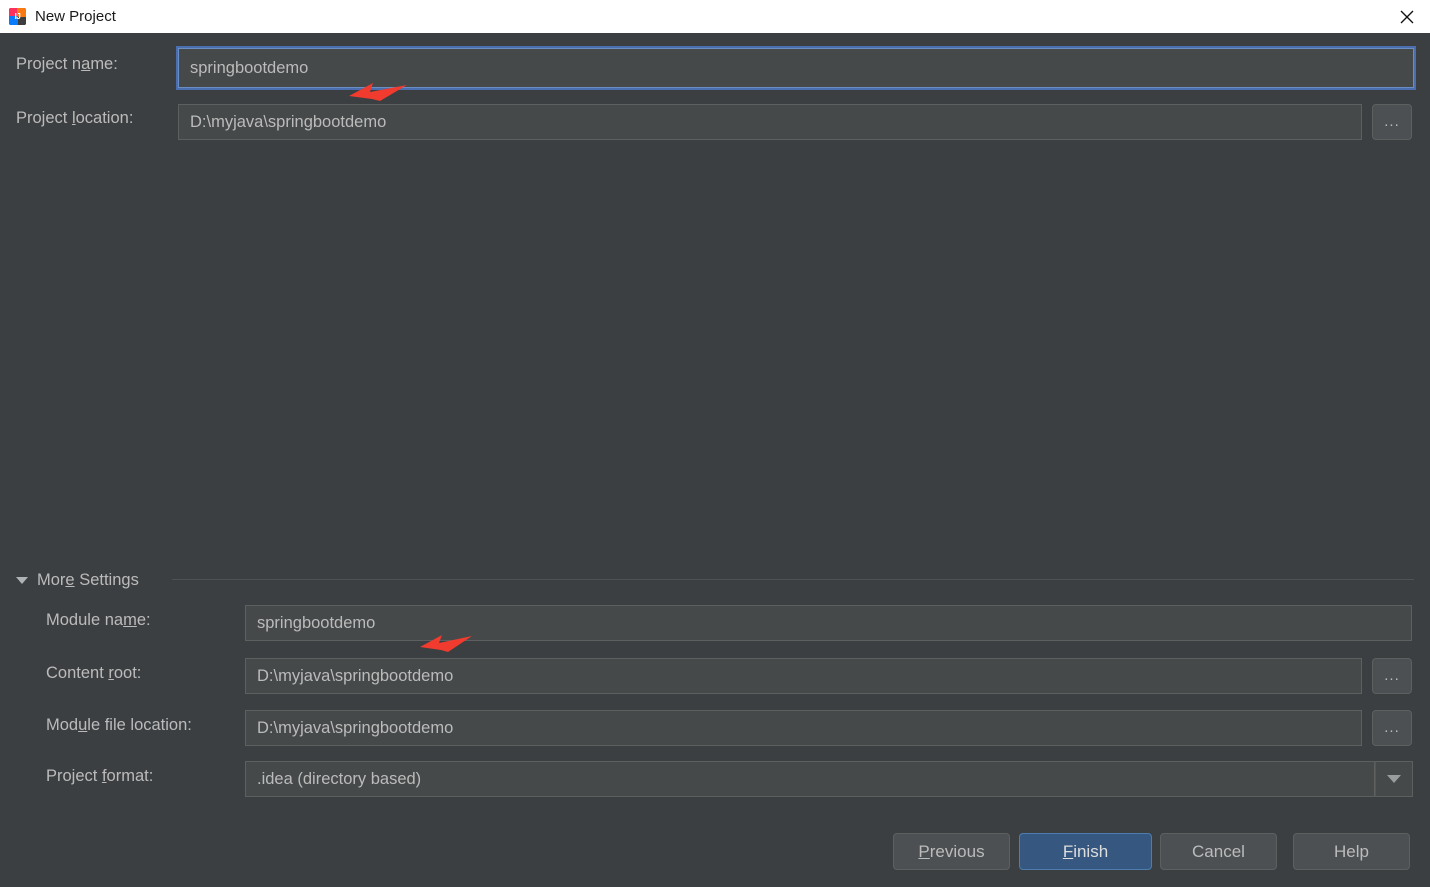  I want to click on project-format-label: Project format:, so click(99, 776).